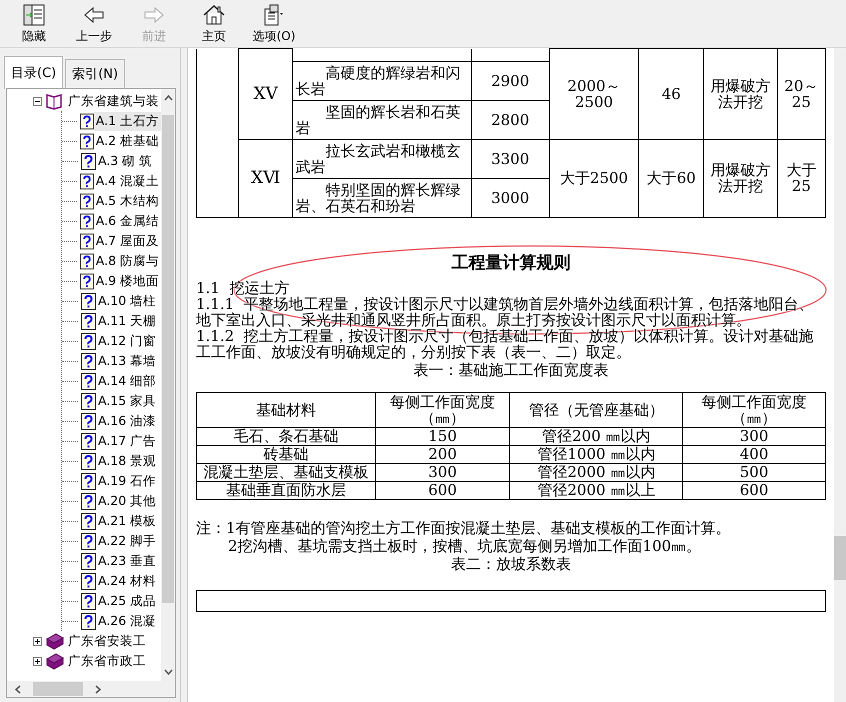 This screenshot has height=702, width=846. I want to click on table-caption: 表一：基础施工工作面宽度表, so click(511, 370).